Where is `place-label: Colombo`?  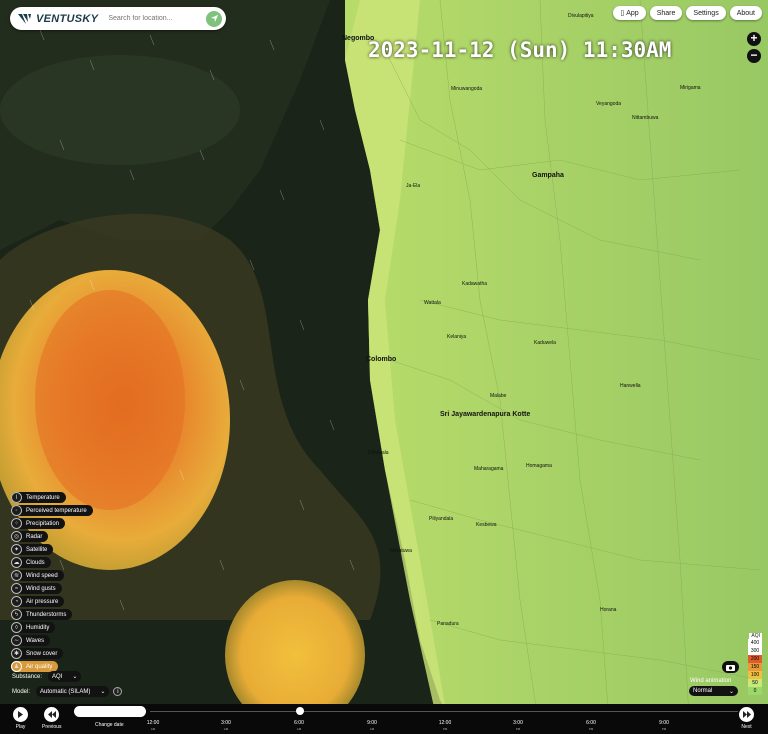 place-label: Colombo is located at coordinates (381, 359).